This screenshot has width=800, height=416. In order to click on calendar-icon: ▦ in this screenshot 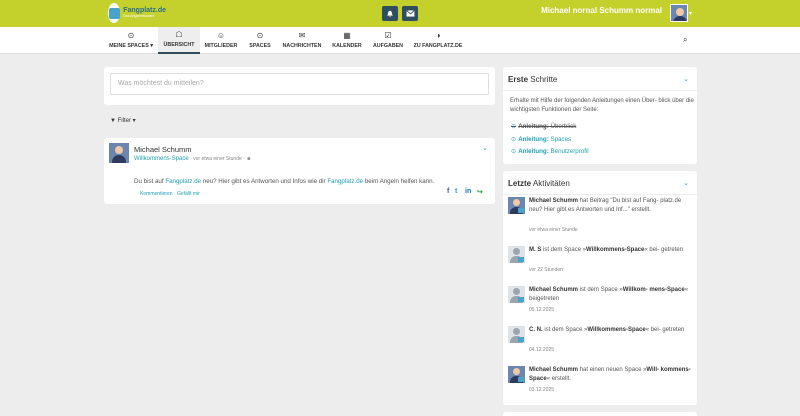, I will do `click(347, 35)`.